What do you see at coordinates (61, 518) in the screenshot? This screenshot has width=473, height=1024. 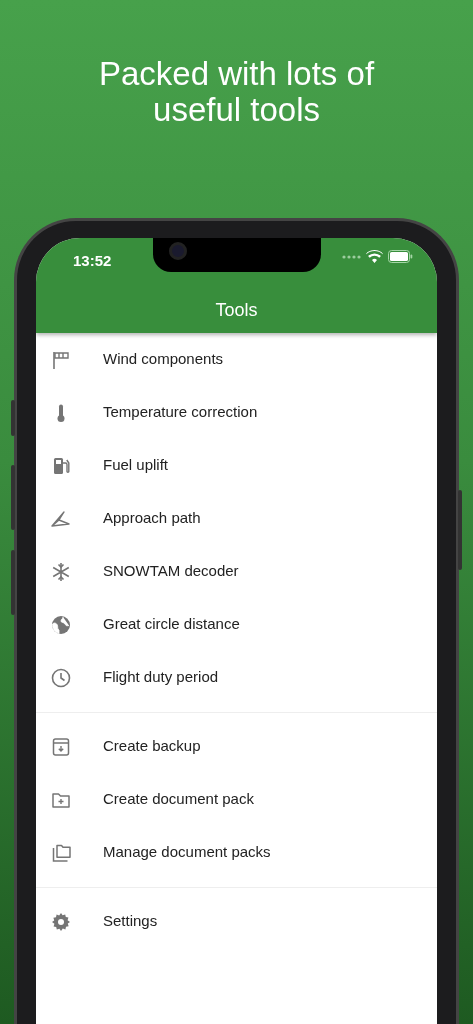 I see `paper-plane-icon` at bounding box center [61, 518].